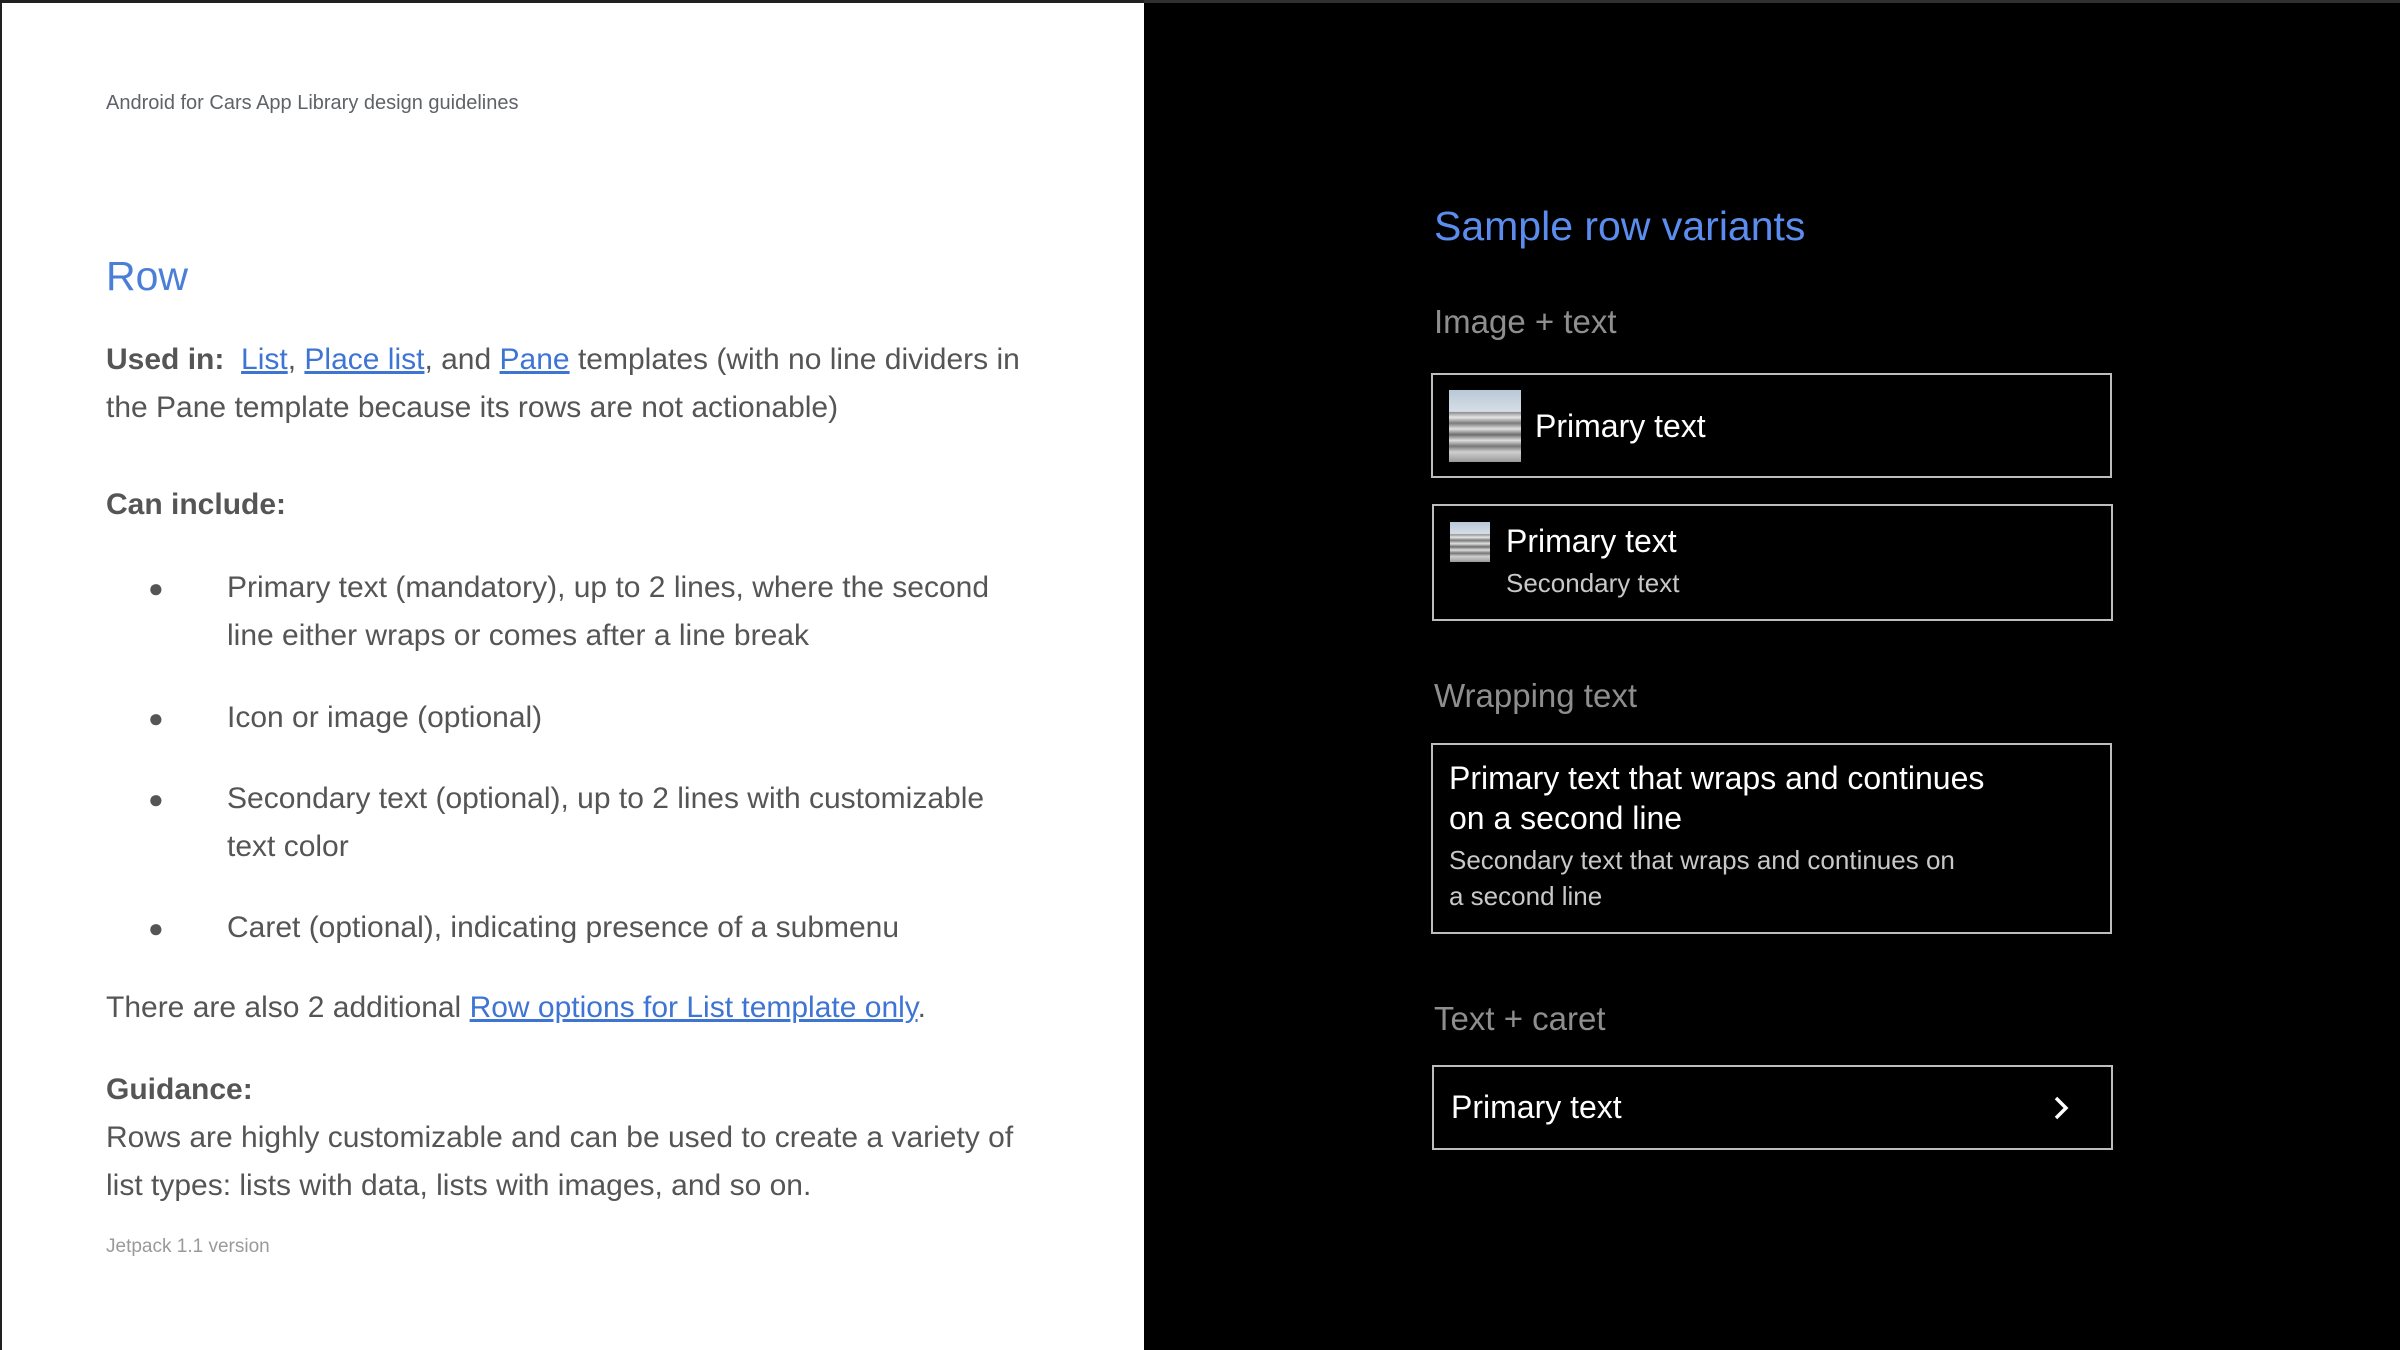 Image resolution: width=2400 pixels, height=1350 pixels. What do you see at coordinates (147, 276) in the screenshot?
I see `page-title: Row` at bounding box center [147, 276].